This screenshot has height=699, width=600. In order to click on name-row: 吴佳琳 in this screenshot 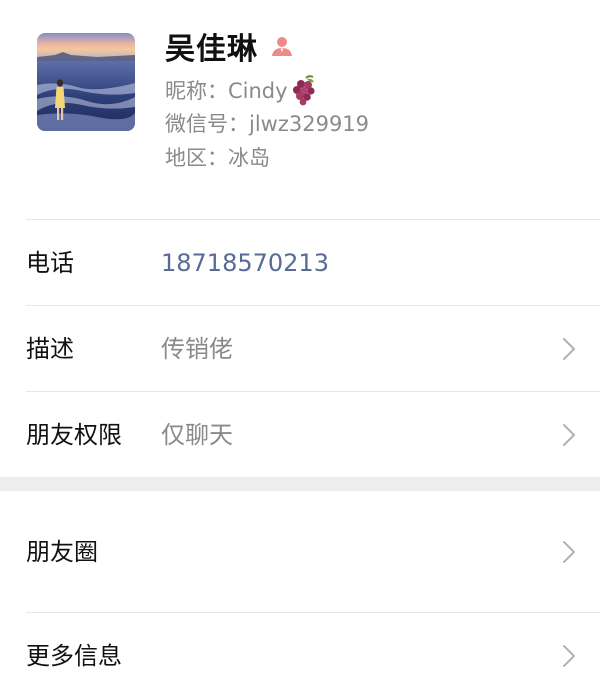, I will do `click(229, 46)`.